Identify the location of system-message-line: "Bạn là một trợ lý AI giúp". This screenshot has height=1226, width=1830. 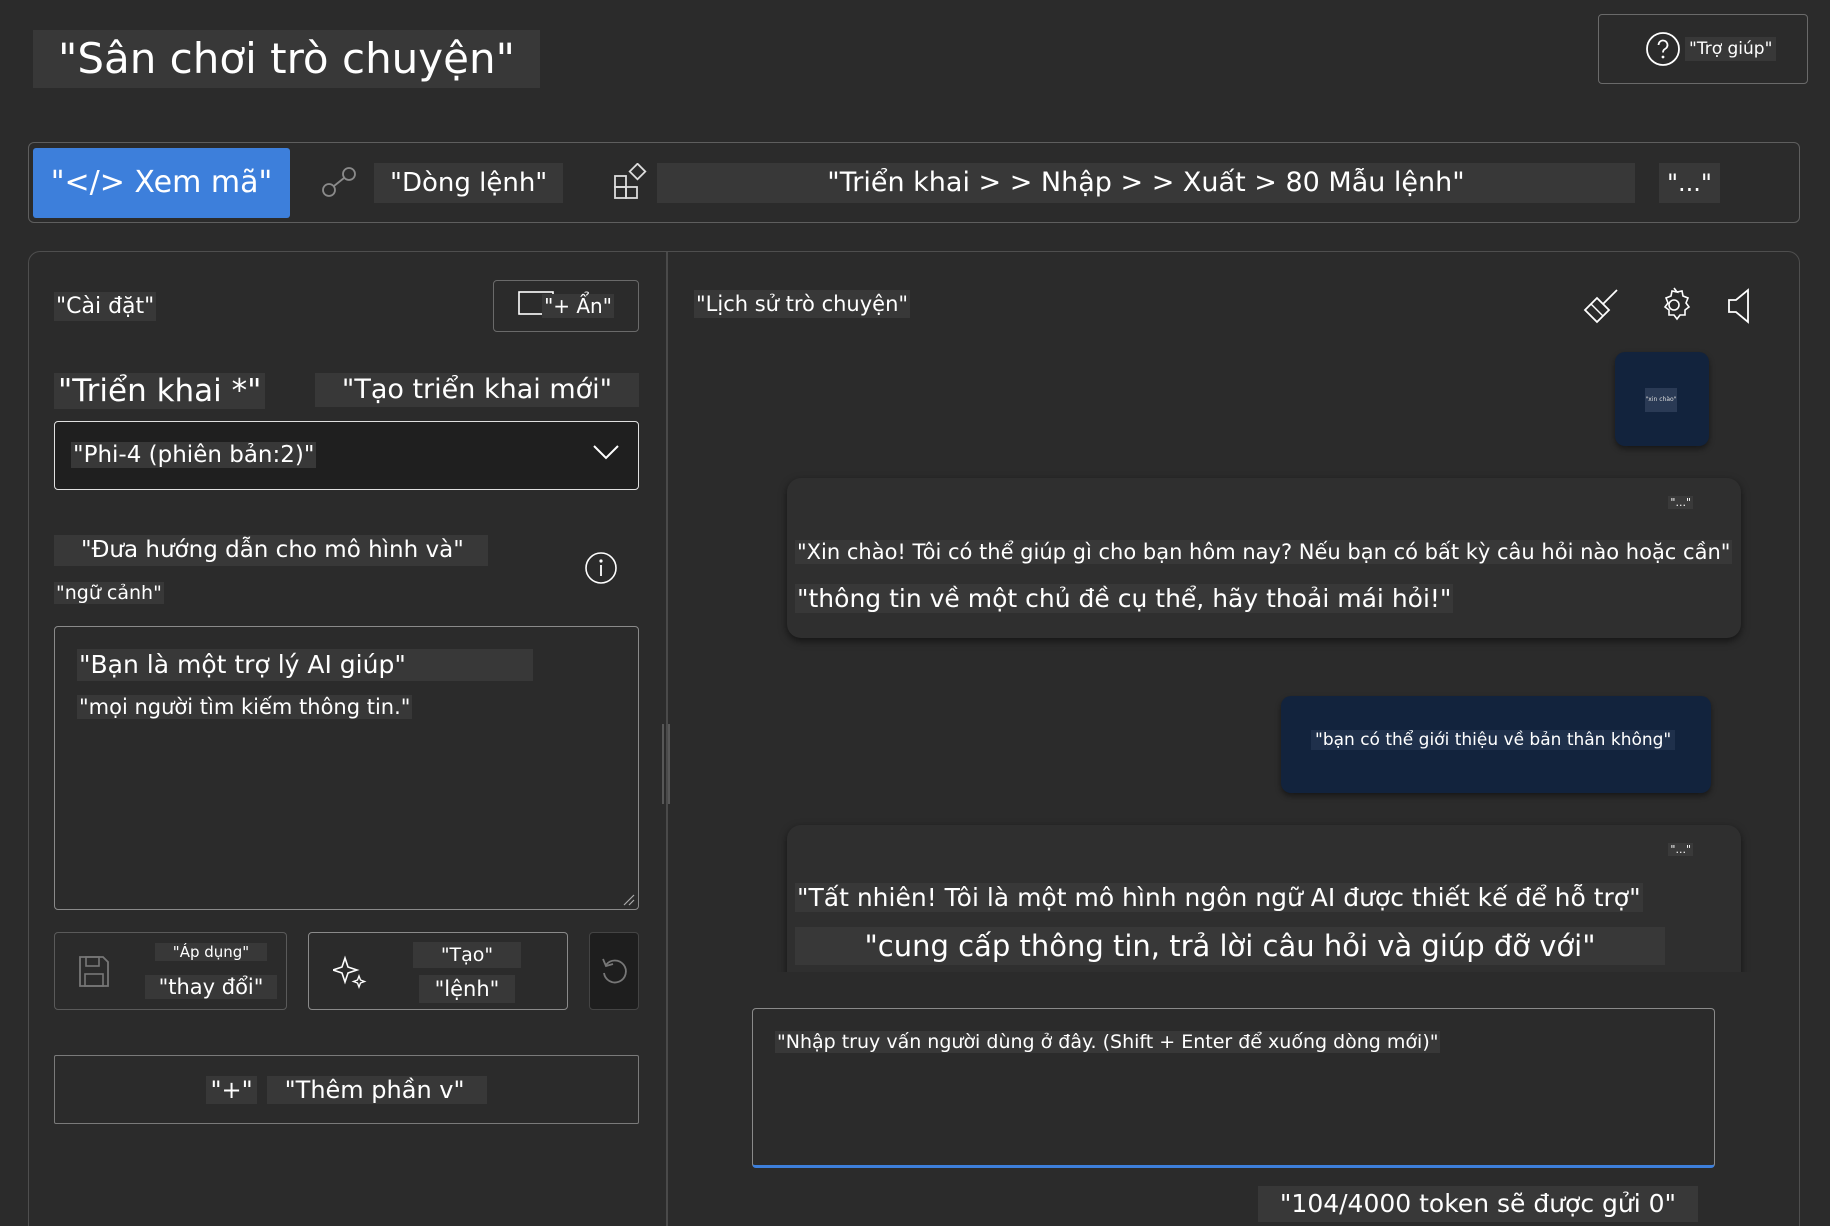
(305, 665).